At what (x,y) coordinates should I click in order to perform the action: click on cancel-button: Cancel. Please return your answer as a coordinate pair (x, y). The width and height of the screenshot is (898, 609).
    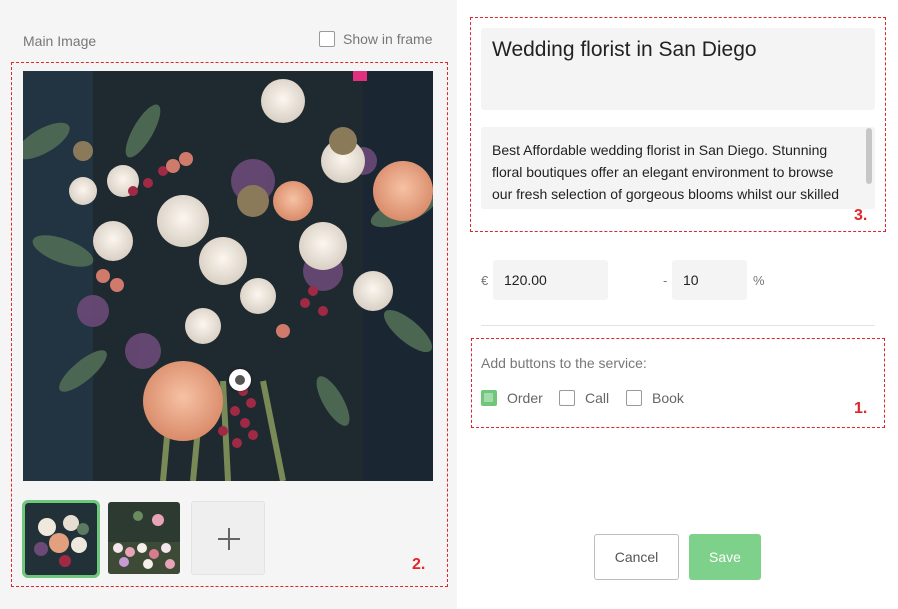
    Looking at the image, I should click on (636, 557).